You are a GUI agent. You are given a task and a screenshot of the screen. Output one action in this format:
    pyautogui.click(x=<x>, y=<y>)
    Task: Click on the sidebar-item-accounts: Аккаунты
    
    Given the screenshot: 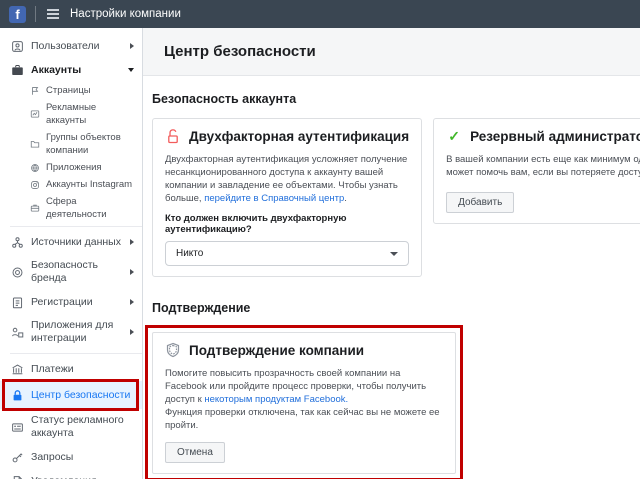 What is the action you would take?
    pyautogui.click(x=71, y=70)
    